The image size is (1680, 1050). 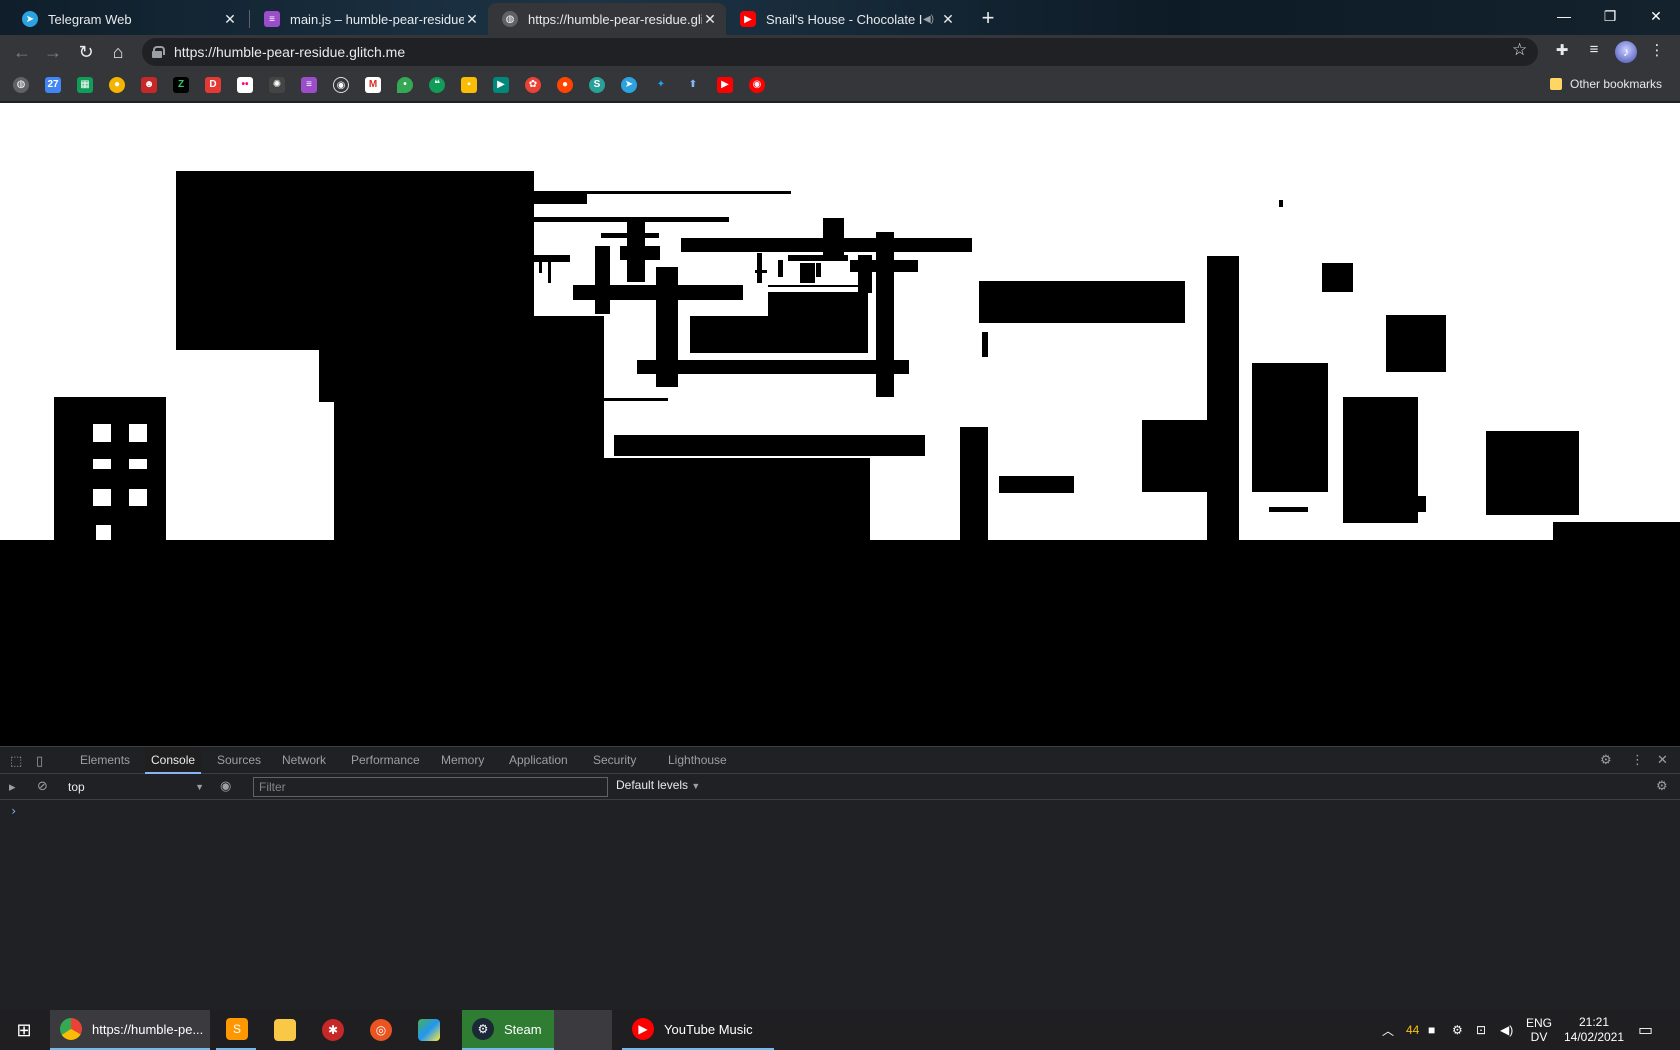 I want to click on brain-bookmark-icon: ✺, so click(x=277, y=85).